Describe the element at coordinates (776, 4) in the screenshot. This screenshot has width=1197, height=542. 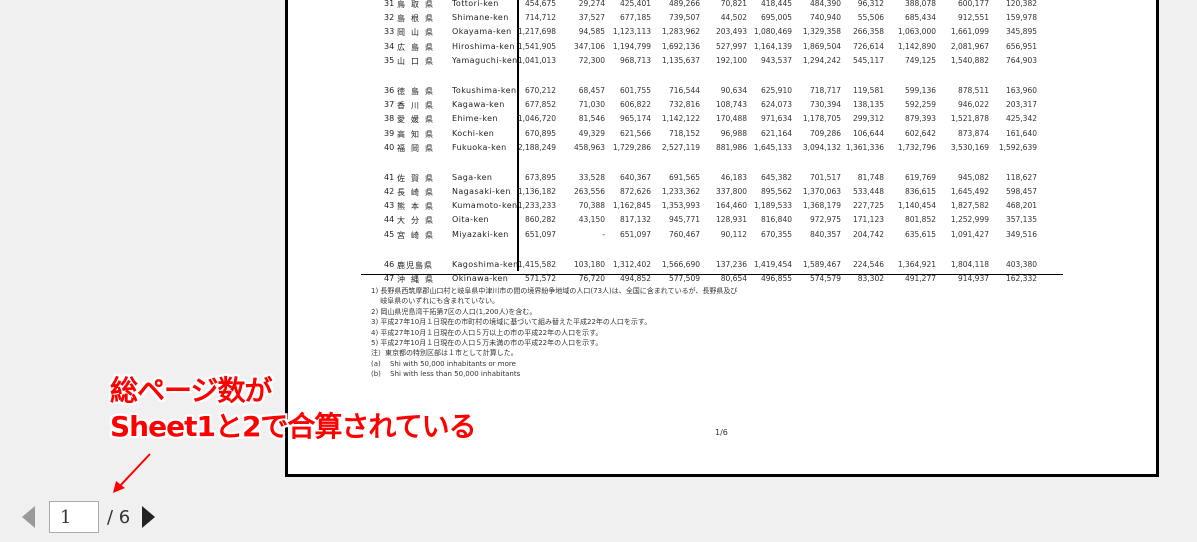
I see `population-value: 418,445` at that location.